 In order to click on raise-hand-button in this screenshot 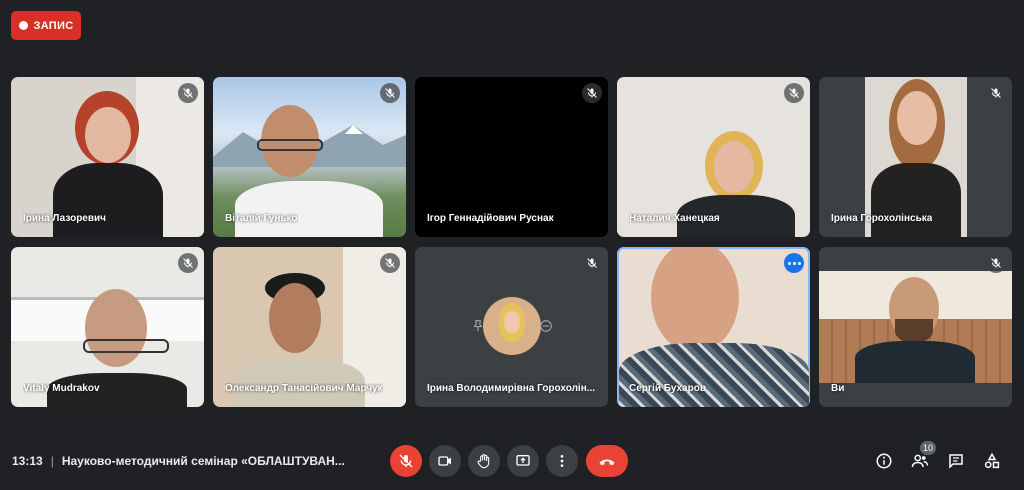, I will do `click(484, 461)`.